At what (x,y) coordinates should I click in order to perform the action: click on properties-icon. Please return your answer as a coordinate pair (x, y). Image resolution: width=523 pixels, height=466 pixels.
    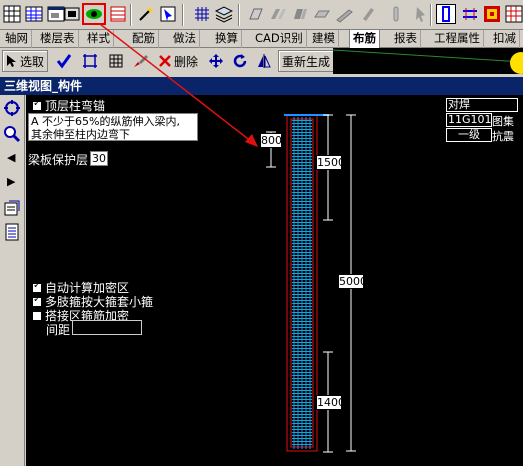
    Looking at the image, I should click on (12, 208).